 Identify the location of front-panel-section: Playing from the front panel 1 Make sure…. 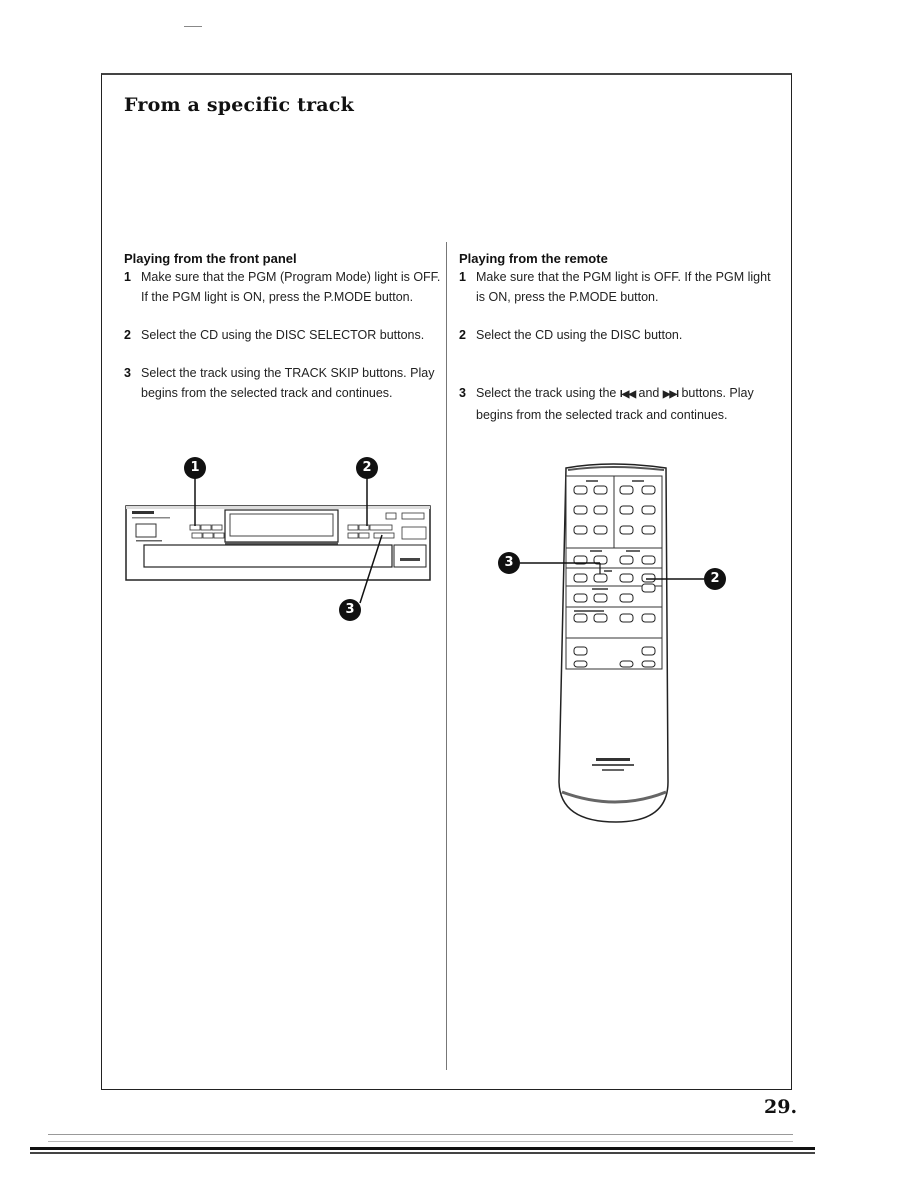
(284, 326).